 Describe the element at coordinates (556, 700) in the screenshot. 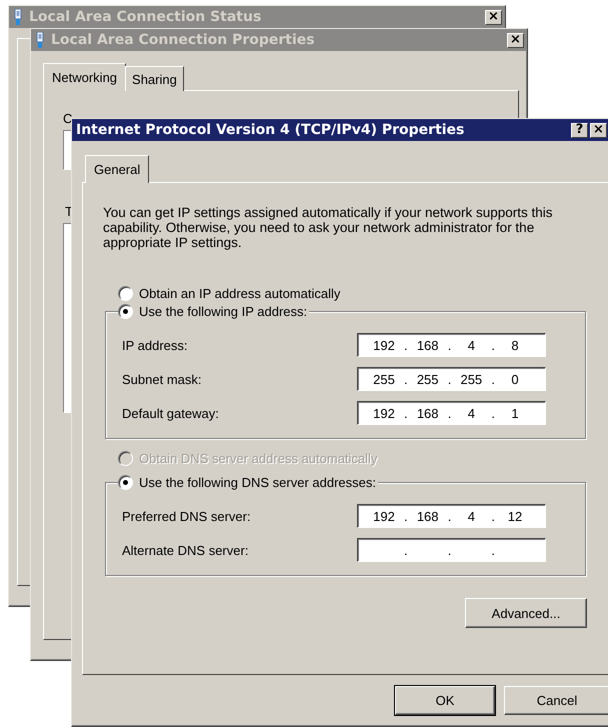

I see `cancel-button: Cancel` at that location.